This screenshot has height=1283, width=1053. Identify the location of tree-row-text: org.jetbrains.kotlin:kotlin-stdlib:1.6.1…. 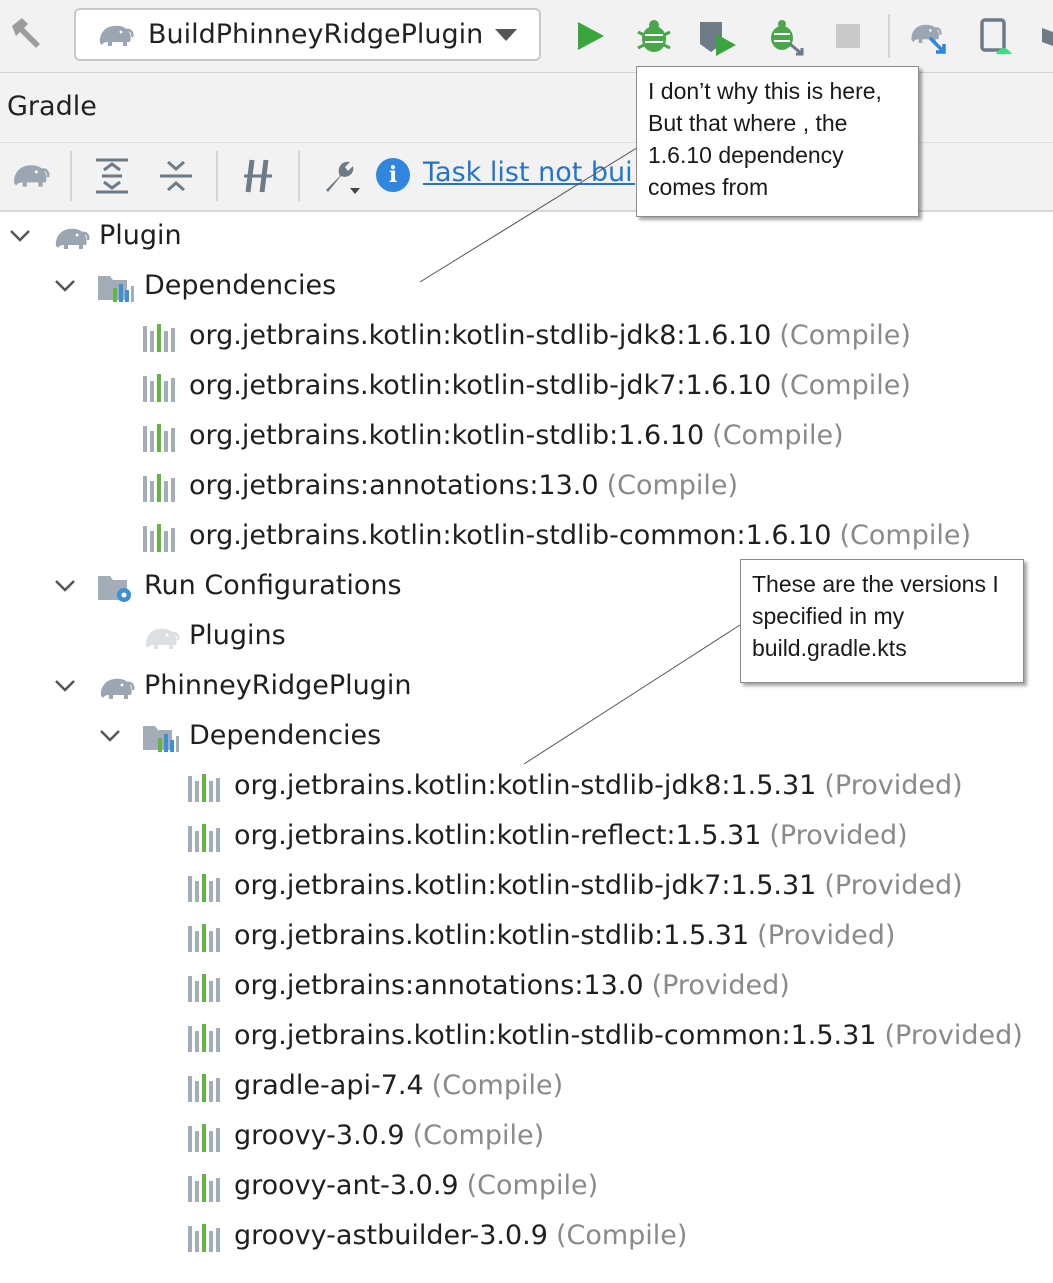
(516, 435).